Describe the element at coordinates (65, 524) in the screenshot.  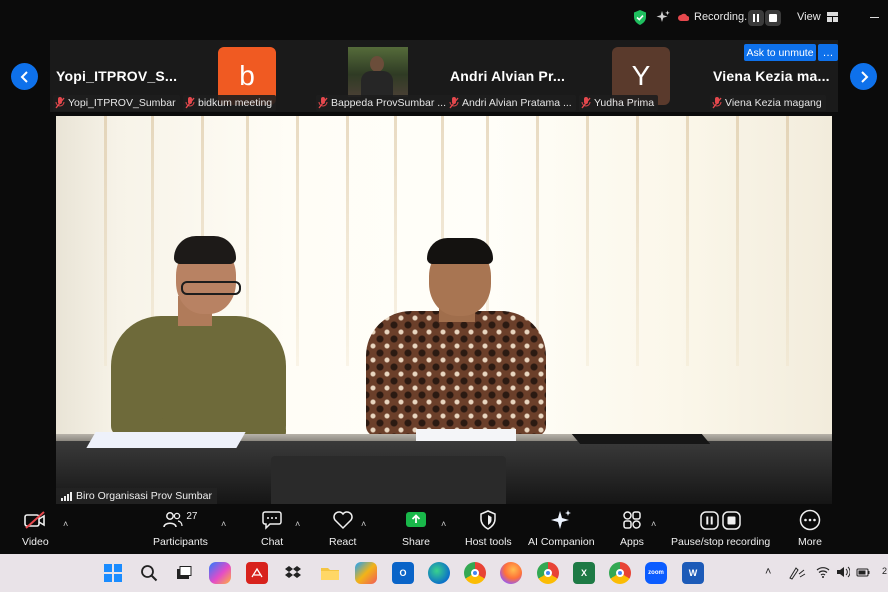
I see `video-options-caret: ˄` at that location.